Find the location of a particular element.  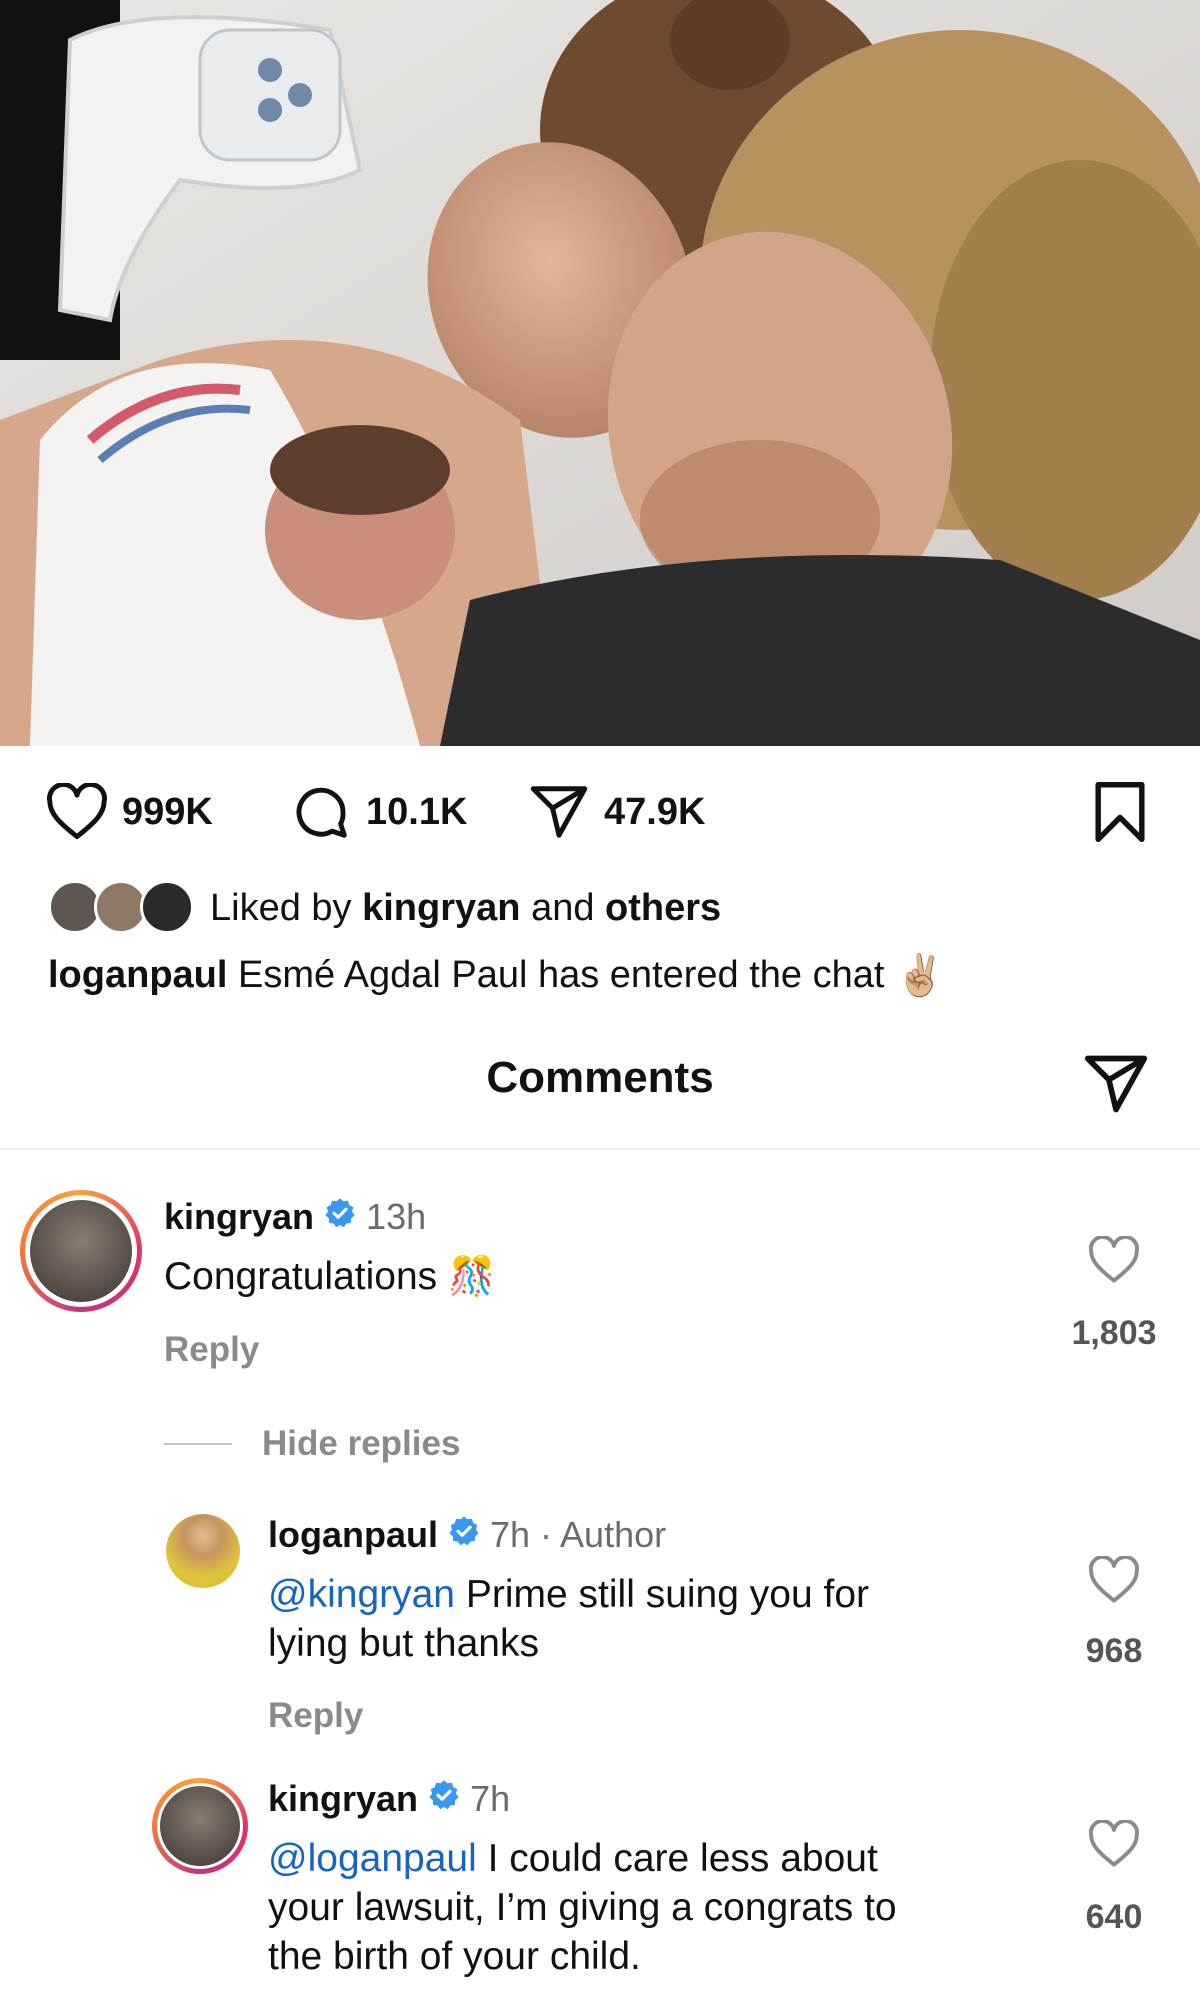

confetti-emoji: 🎊 is located at coordinates (472, 1277).